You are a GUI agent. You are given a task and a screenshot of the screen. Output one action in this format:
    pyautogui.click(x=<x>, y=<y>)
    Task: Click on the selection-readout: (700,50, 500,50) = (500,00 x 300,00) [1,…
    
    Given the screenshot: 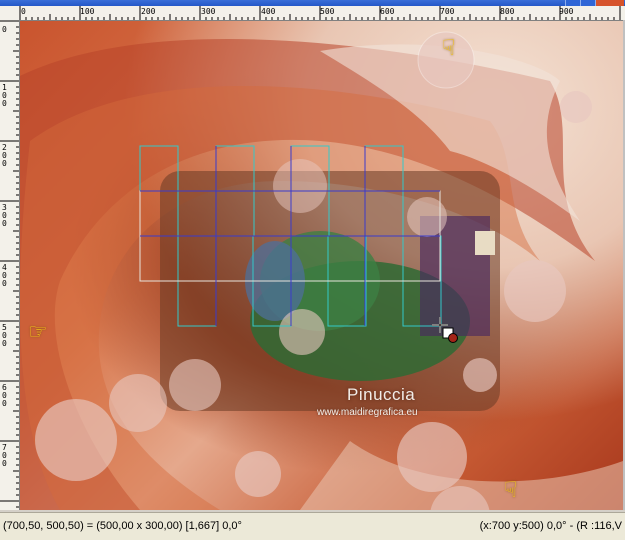 What is the action you would take?
    pyautogui.click(x=122, y=526)
    